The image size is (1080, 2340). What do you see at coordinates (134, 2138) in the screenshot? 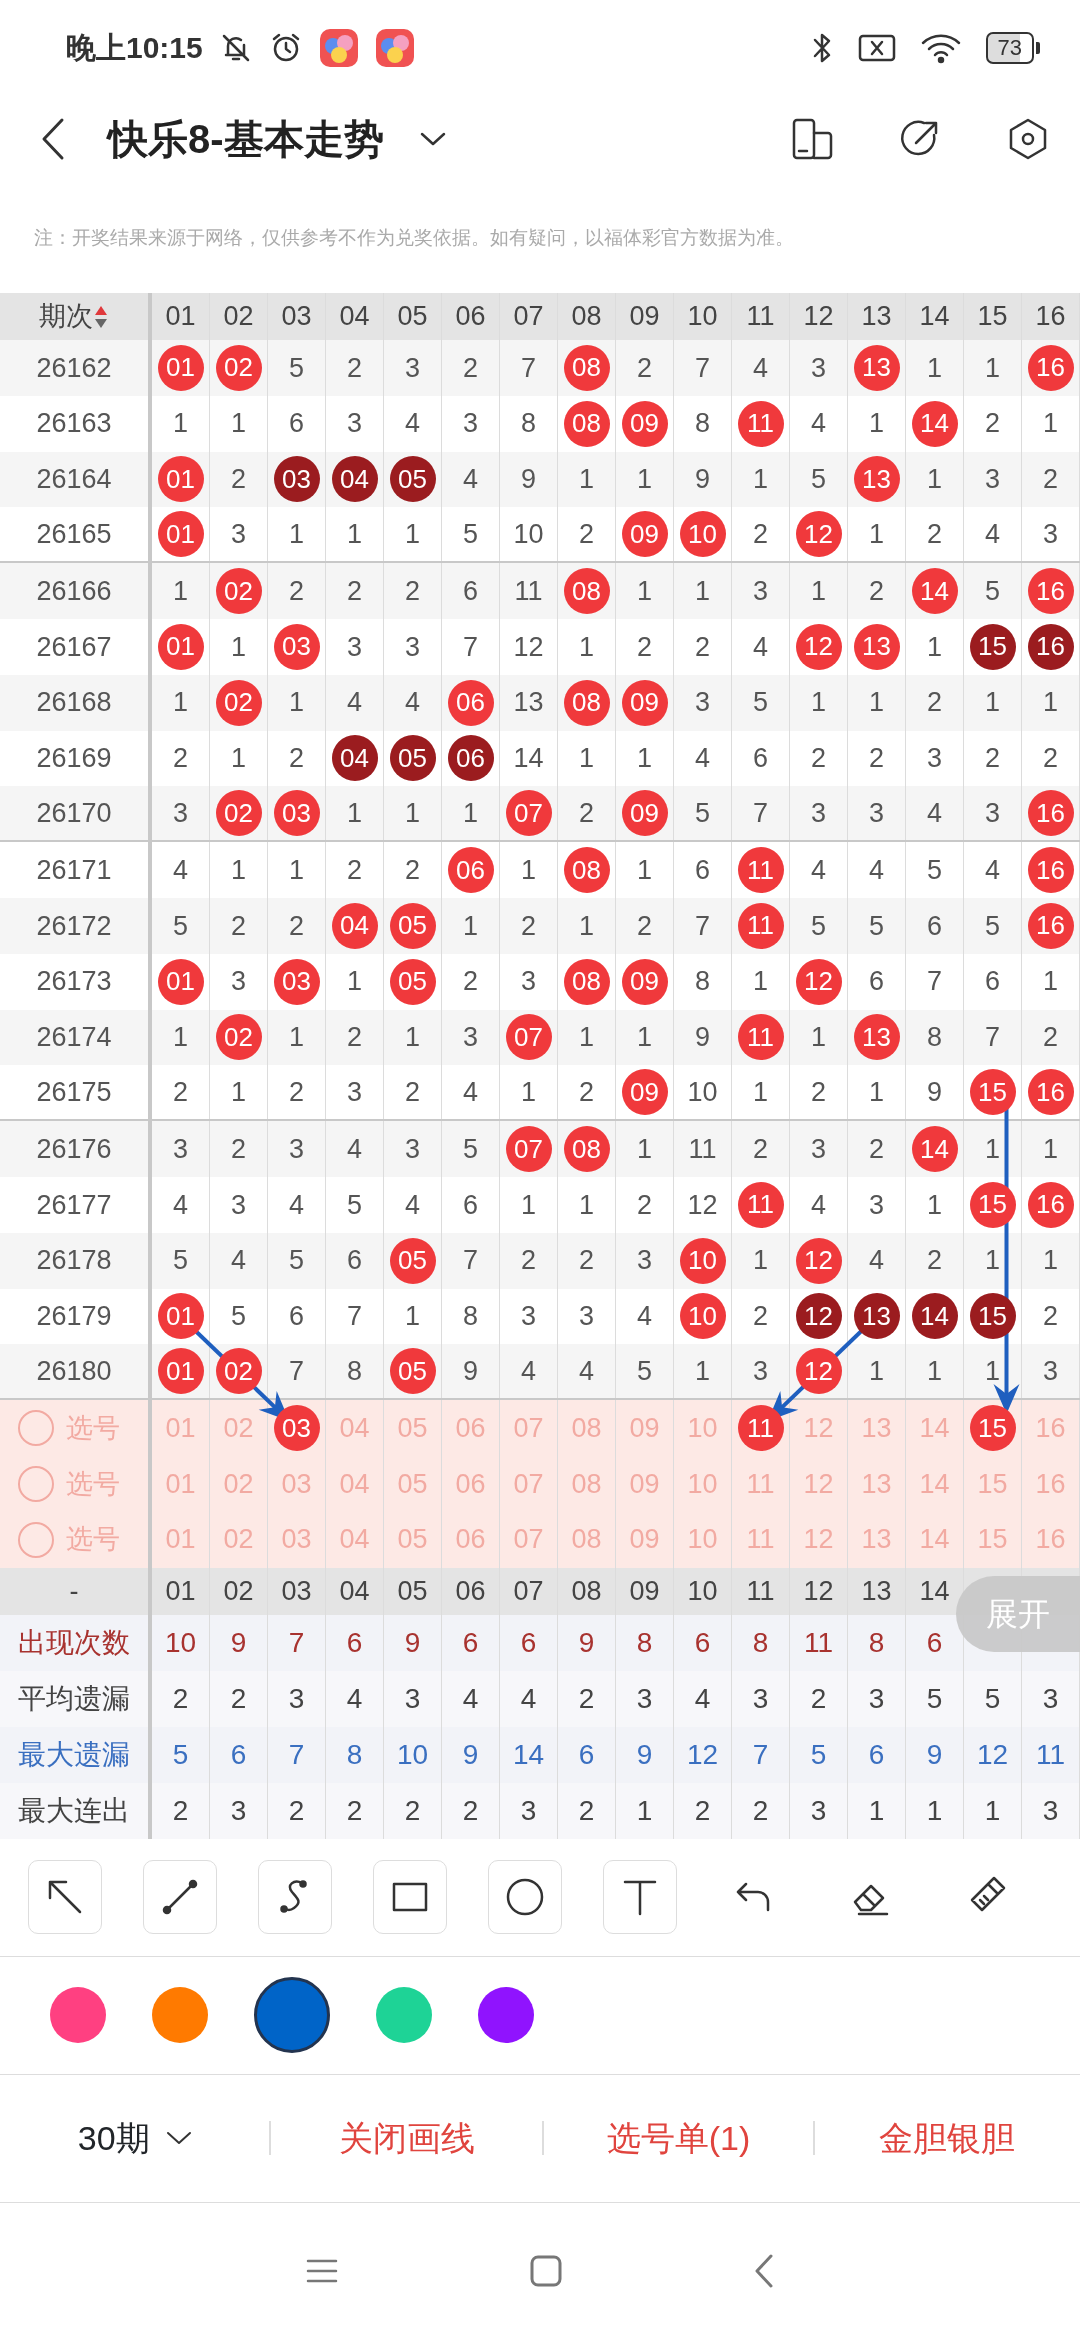
I see `period-select: 30期` at bounding box center [134, 2138].